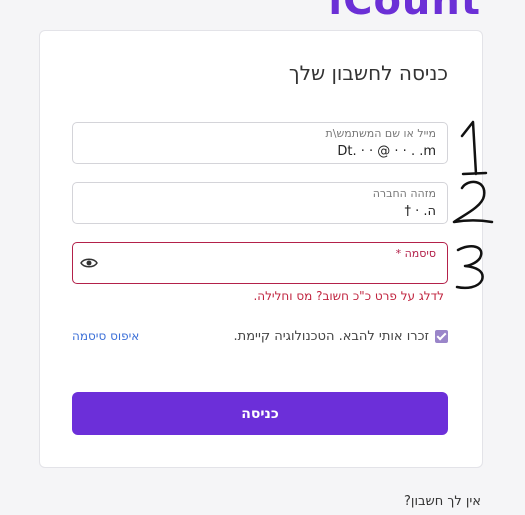 The height and width of the screenshot is (515, 525). I want to click on password-label: סיסמה *, so click(415, 253).